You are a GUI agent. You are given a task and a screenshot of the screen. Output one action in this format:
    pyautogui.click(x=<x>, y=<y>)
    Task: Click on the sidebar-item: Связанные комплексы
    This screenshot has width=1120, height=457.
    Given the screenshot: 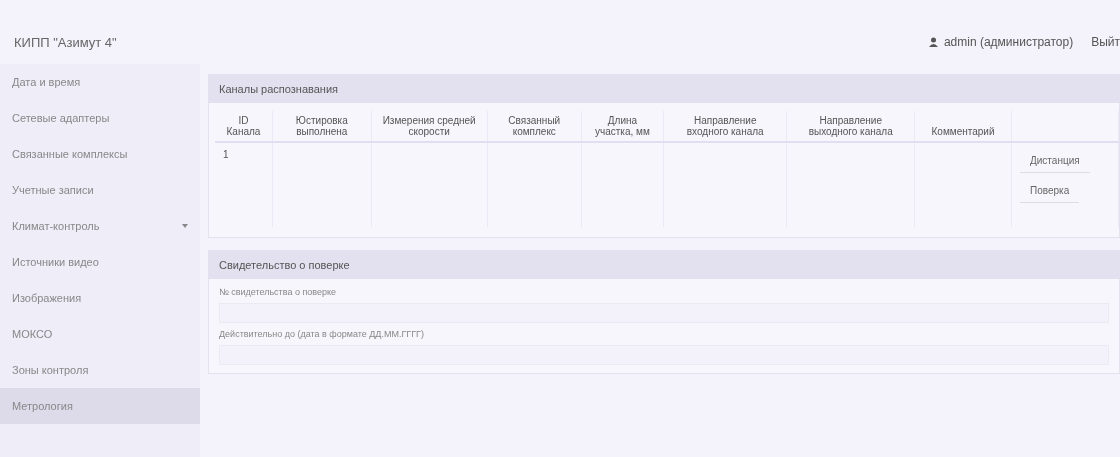 What is the action you would take?
    pyautogui.click(x=100, y=154)
    